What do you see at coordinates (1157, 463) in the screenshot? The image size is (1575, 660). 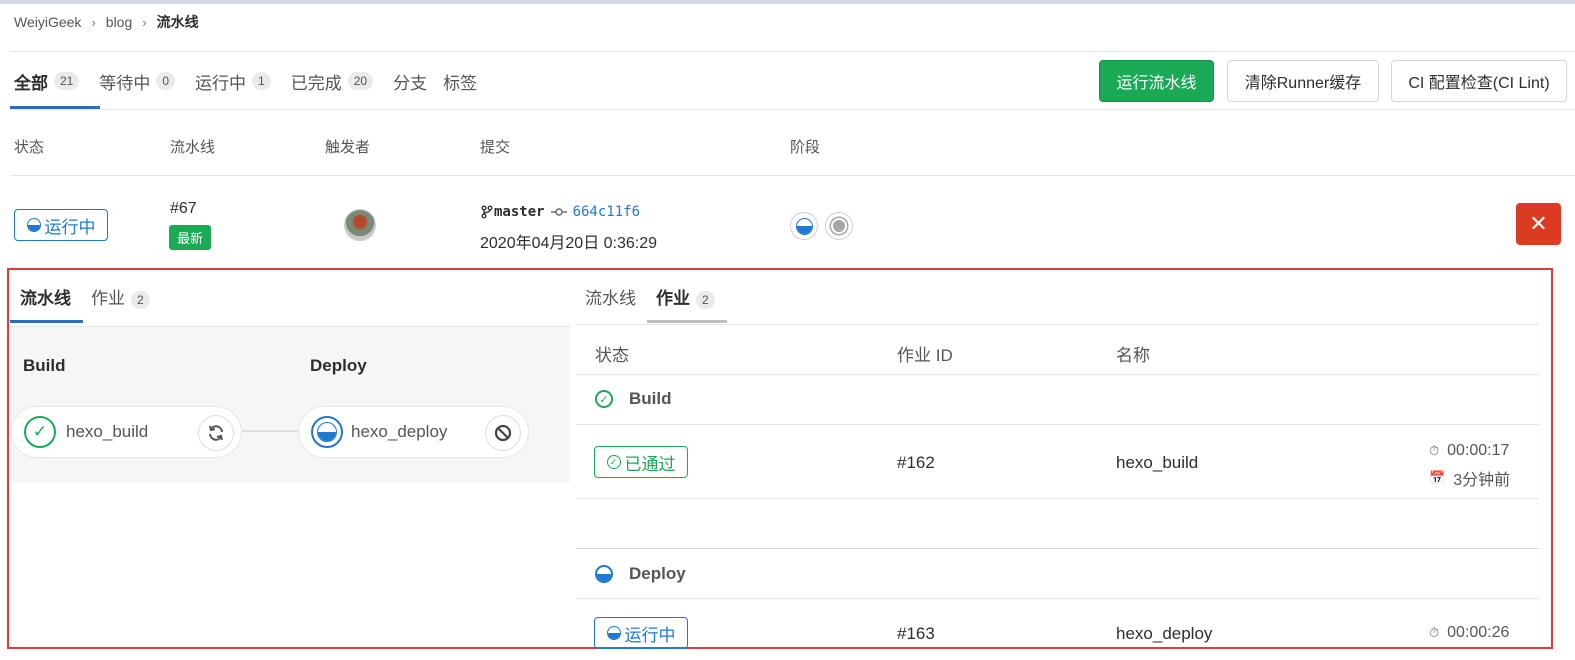 I see `job-name-link: hexo_build` at bounding box center [1157, 463].